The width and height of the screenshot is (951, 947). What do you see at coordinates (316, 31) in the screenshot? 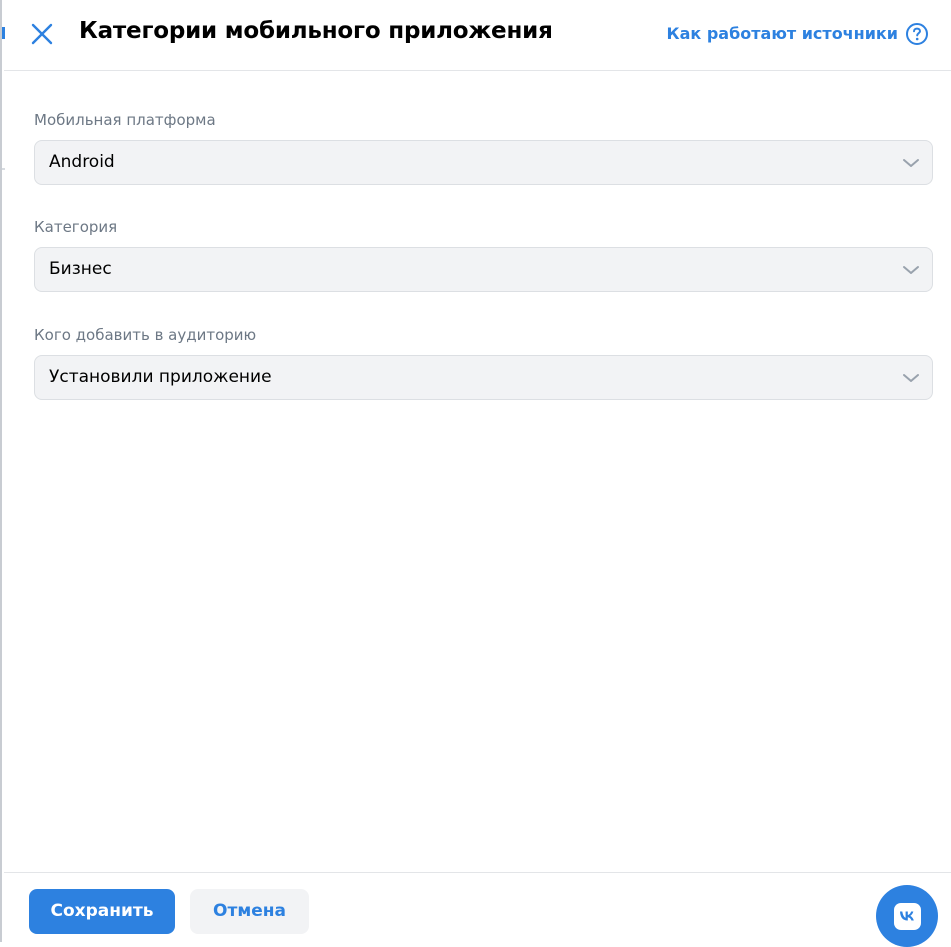
I see `page-title: Категории мобильного приложения` at bounding box center [316, 31].